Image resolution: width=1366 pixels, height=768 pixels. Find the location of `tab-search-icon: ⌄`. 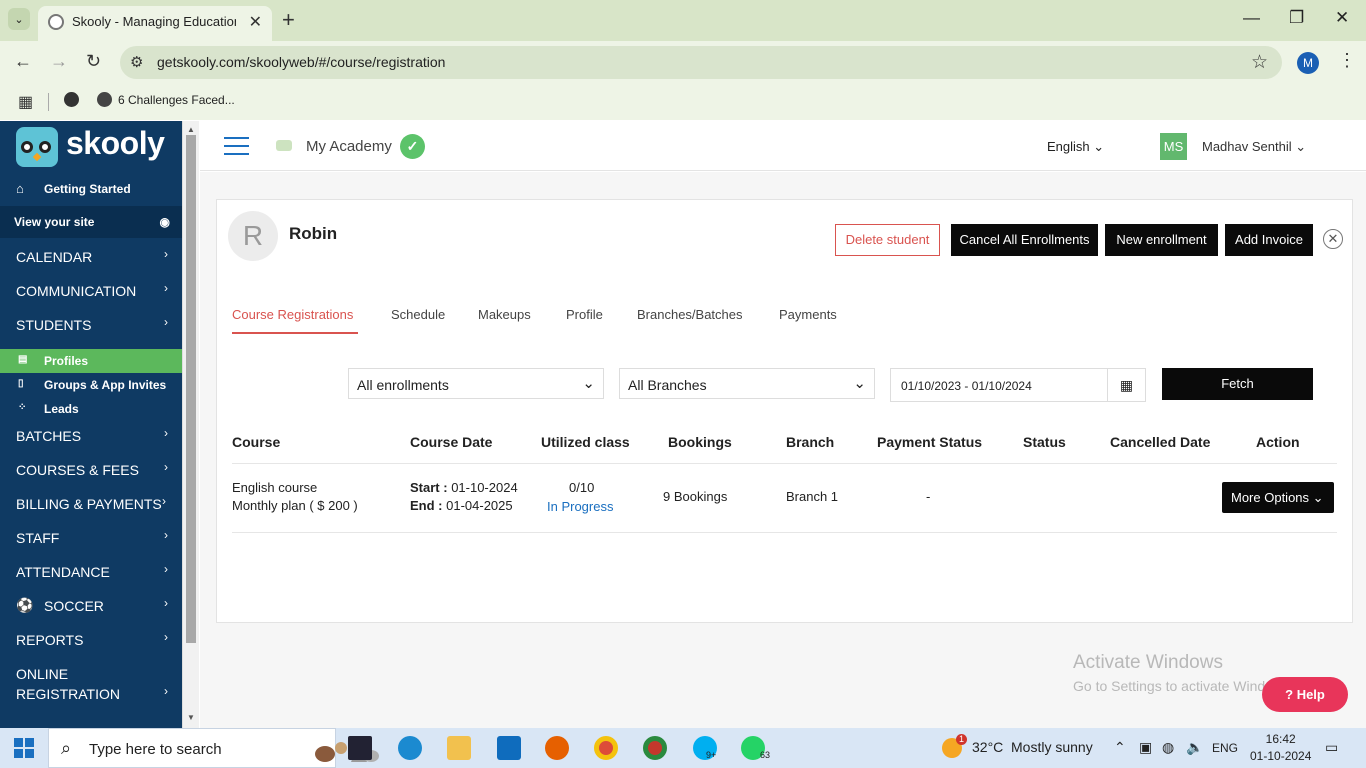

tab-search-icon: ⌄ is located at coordinates (19, 19).